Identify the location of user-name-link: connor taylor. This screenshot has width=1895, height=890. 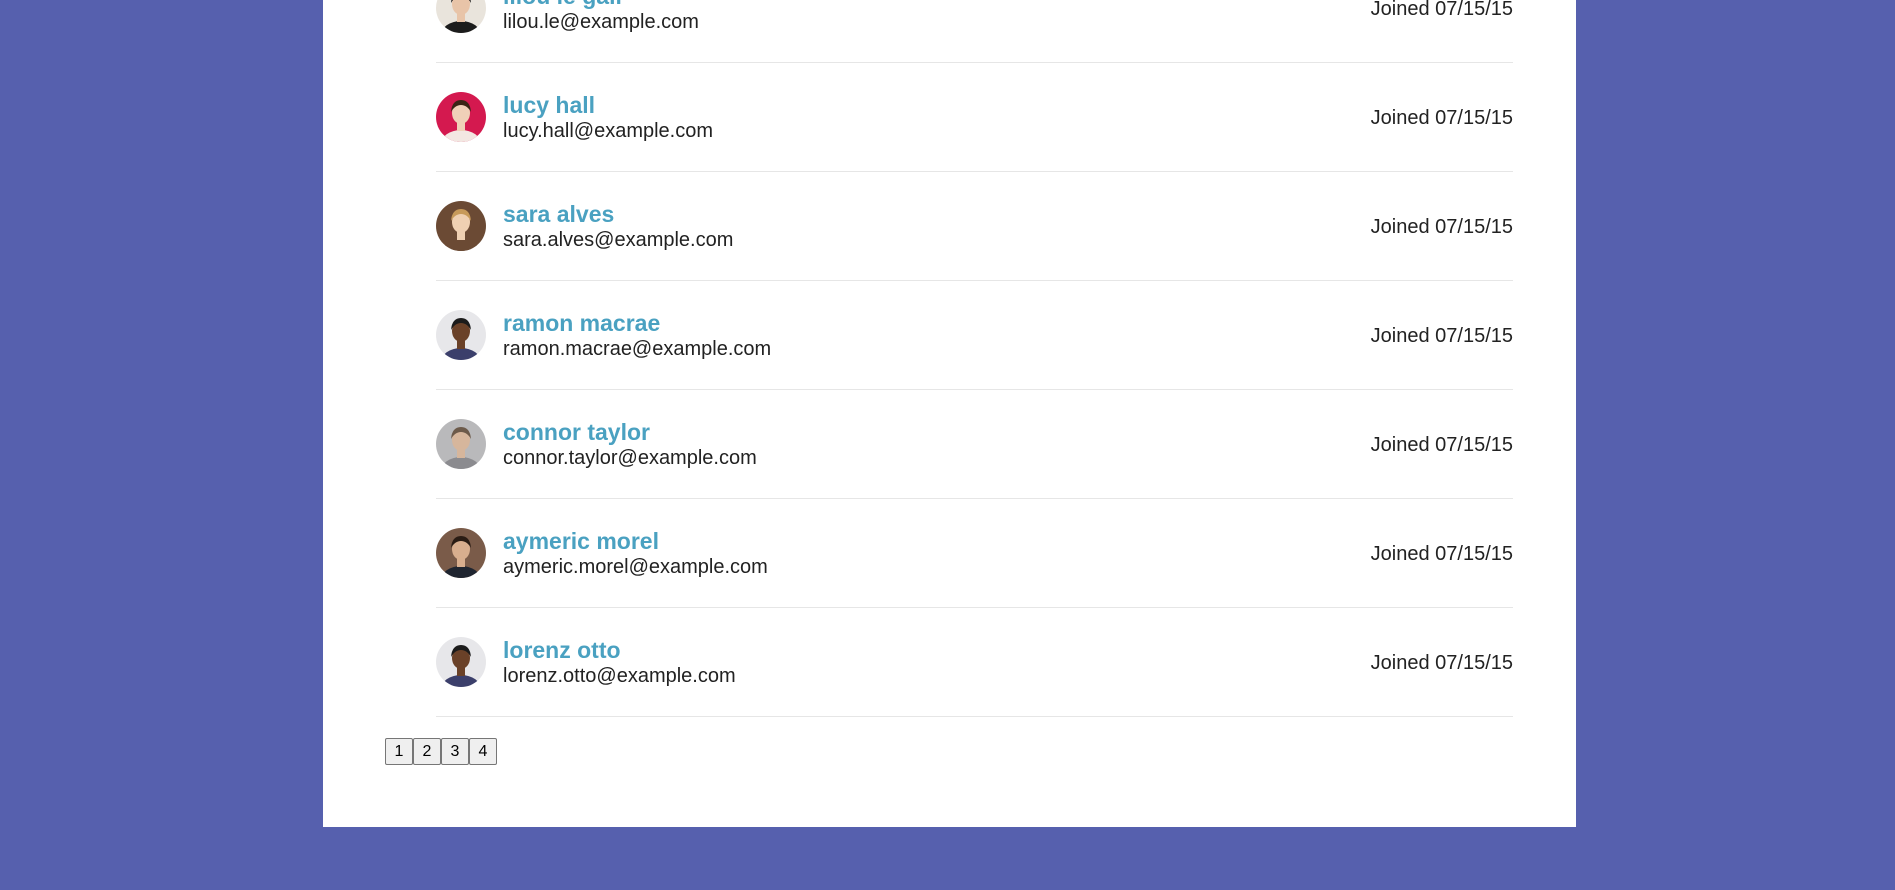
(576, 432).